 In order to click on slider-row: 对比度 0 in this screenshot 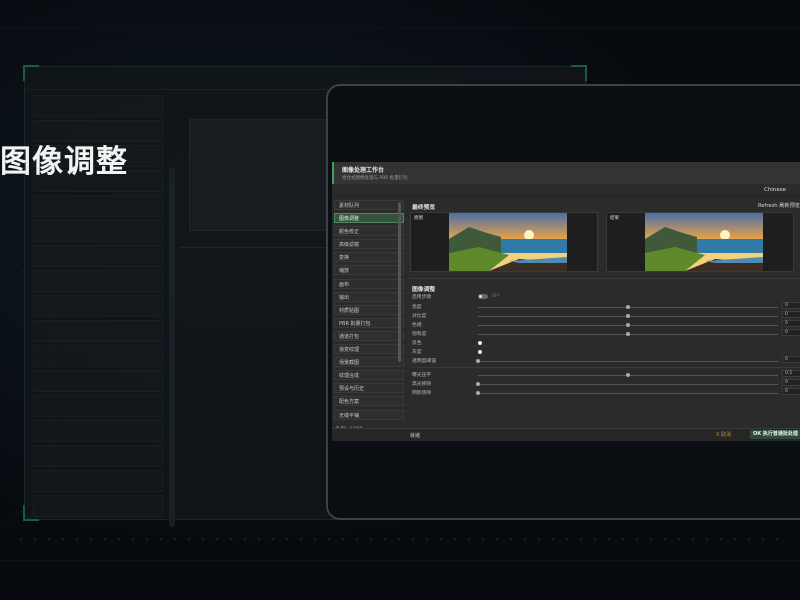, I will do `click(606, 315)`.